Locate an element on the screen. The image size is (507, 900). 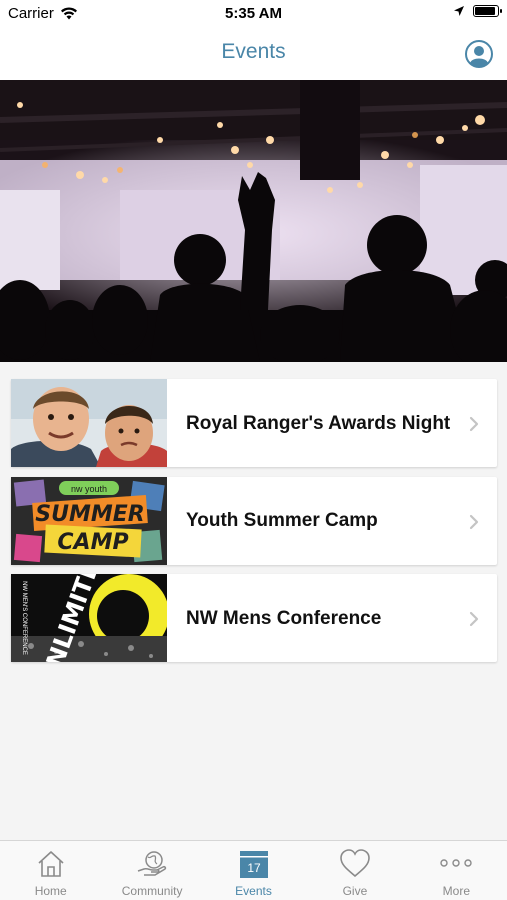
calendar-day: 17 is located at coordinates (254, 868).